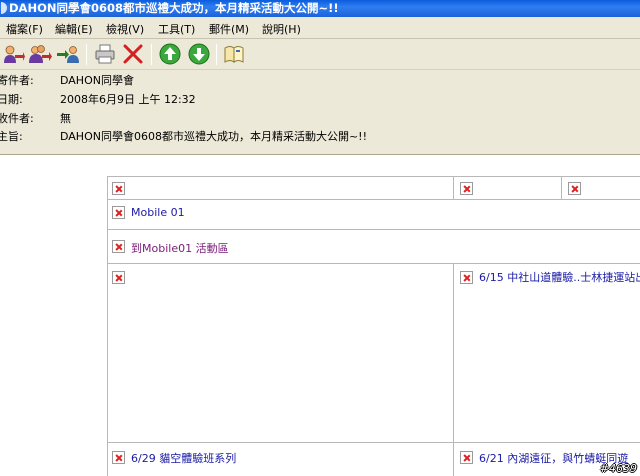  What do you see at coordinates (170, 54) in the screenshot?
I see `previous-icon` at bounding box center [170, 54].